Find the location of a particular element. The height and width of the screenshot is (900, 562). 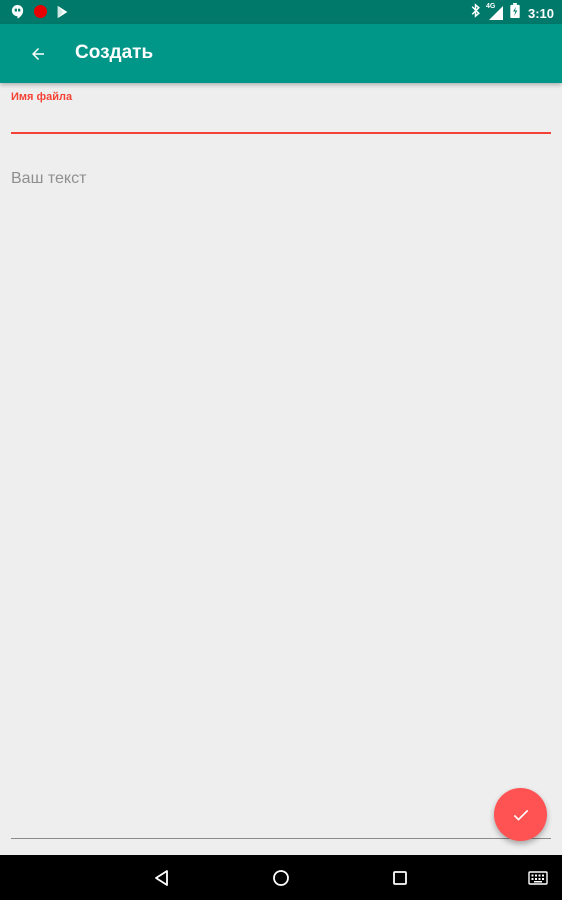

save-fab-button is located at coordinates (520, 814).